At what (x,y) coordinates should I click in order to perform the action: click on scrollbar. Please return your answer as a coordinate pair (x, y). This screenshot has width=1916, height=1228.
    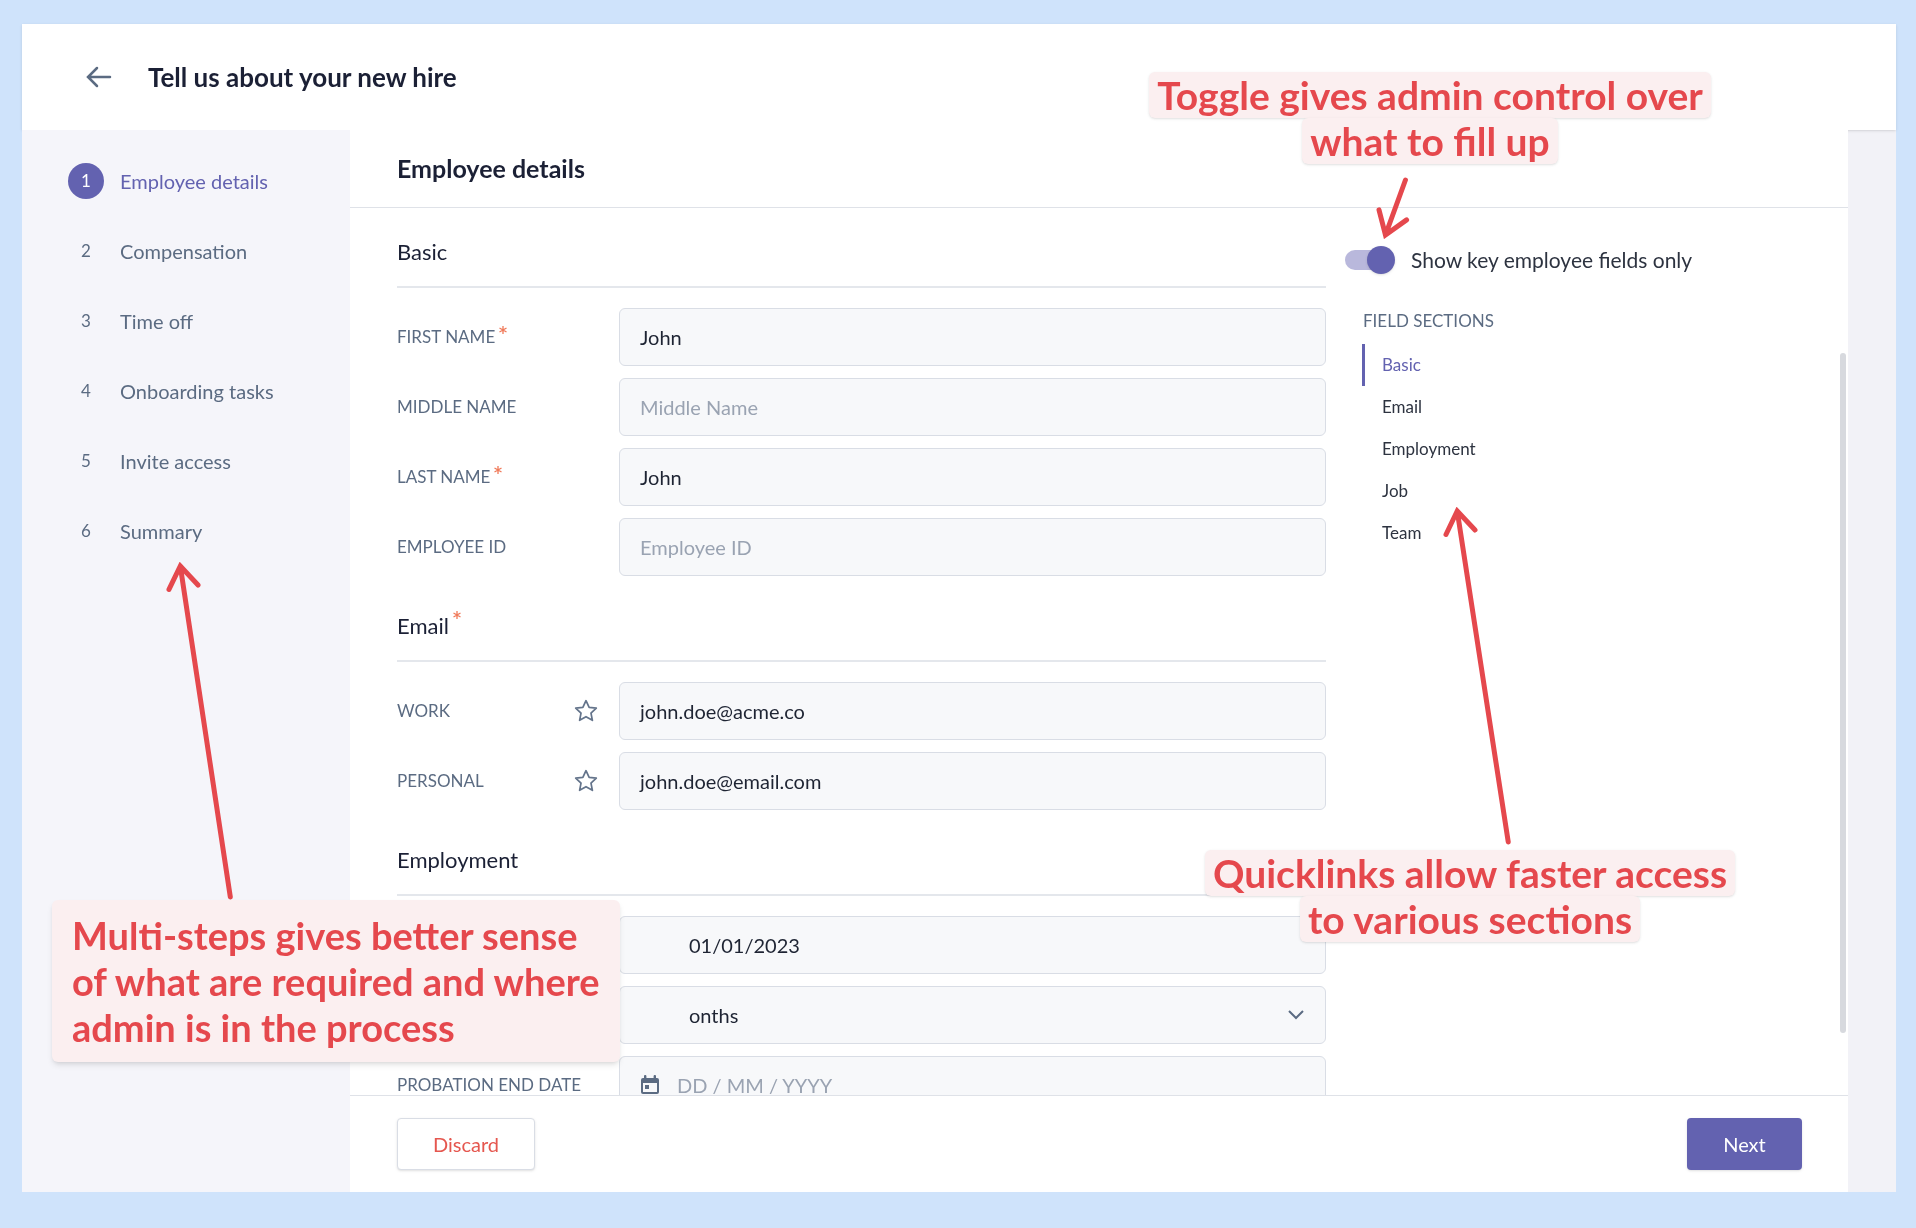
    Looking at the image, I should click on (1843, 693).